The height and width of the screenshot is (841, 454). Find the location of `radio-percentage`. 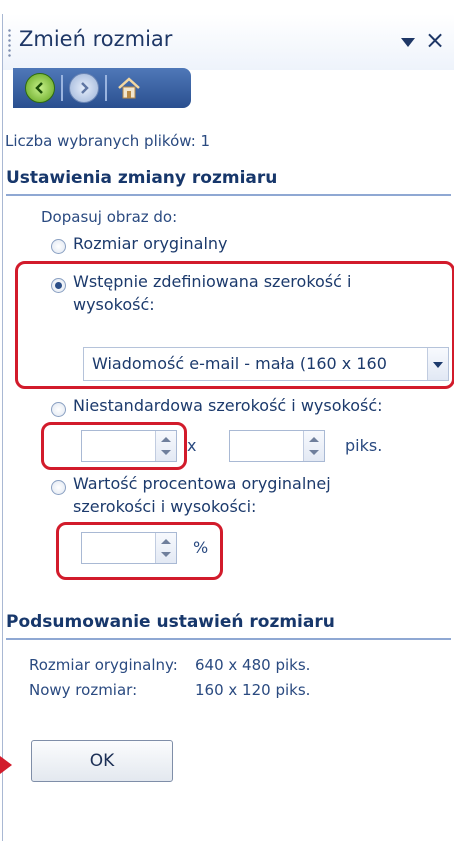

radio-percentage is located at coordinates (58, 487).